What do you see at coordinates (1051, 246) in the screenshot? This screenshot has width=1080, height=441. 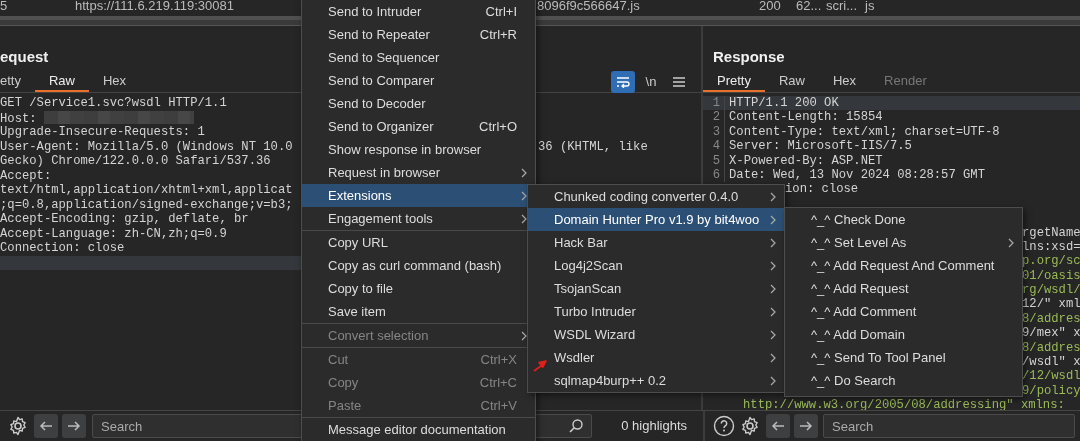 I see `code-line: lns:xsd=` at bounding box center [1051, 246].